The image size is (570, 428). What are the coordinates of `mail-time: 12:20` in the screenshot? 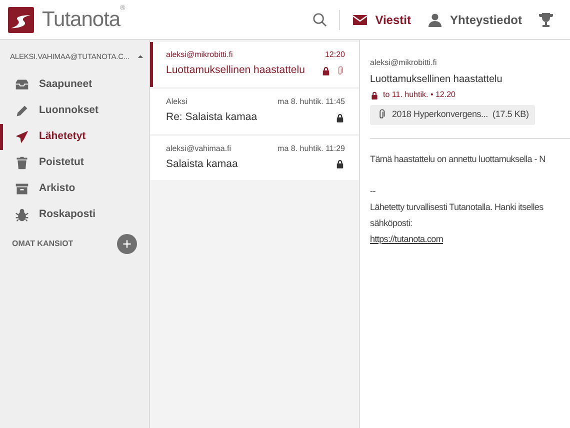 It's located at (334, 55).